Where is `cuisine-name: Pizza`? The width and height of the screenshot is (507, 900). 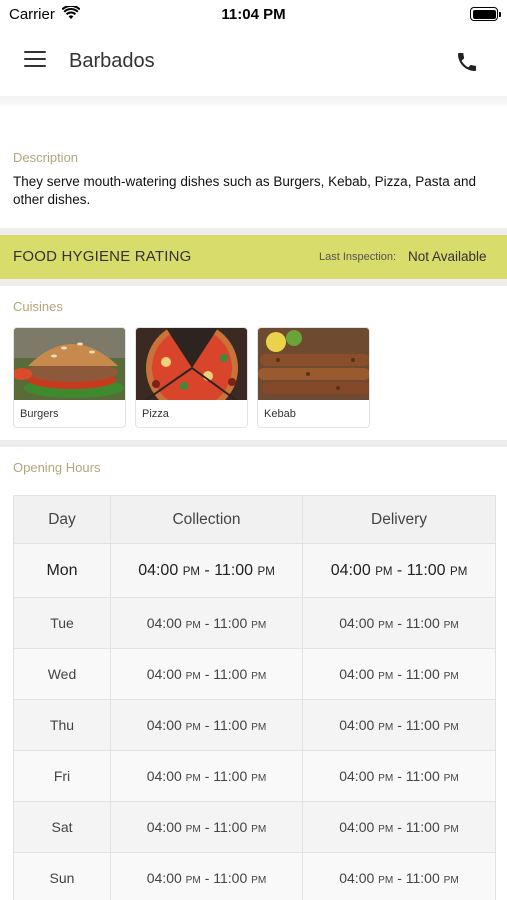
cuisine-name: Pizza is located at coordinates (155, 414).